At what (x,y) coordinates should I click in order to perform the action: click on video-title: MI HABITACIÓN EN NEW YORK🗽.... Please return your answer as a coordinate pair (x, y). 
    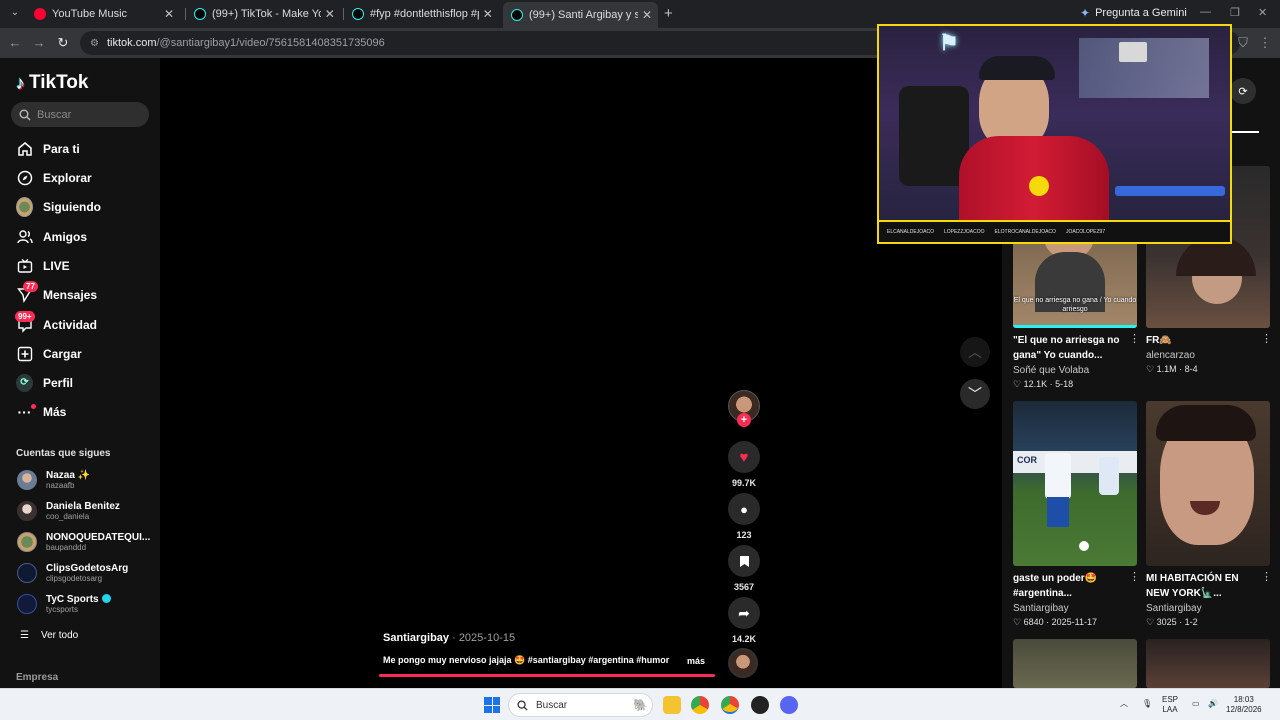
    Looking at the image, I should click on (1202, 586).